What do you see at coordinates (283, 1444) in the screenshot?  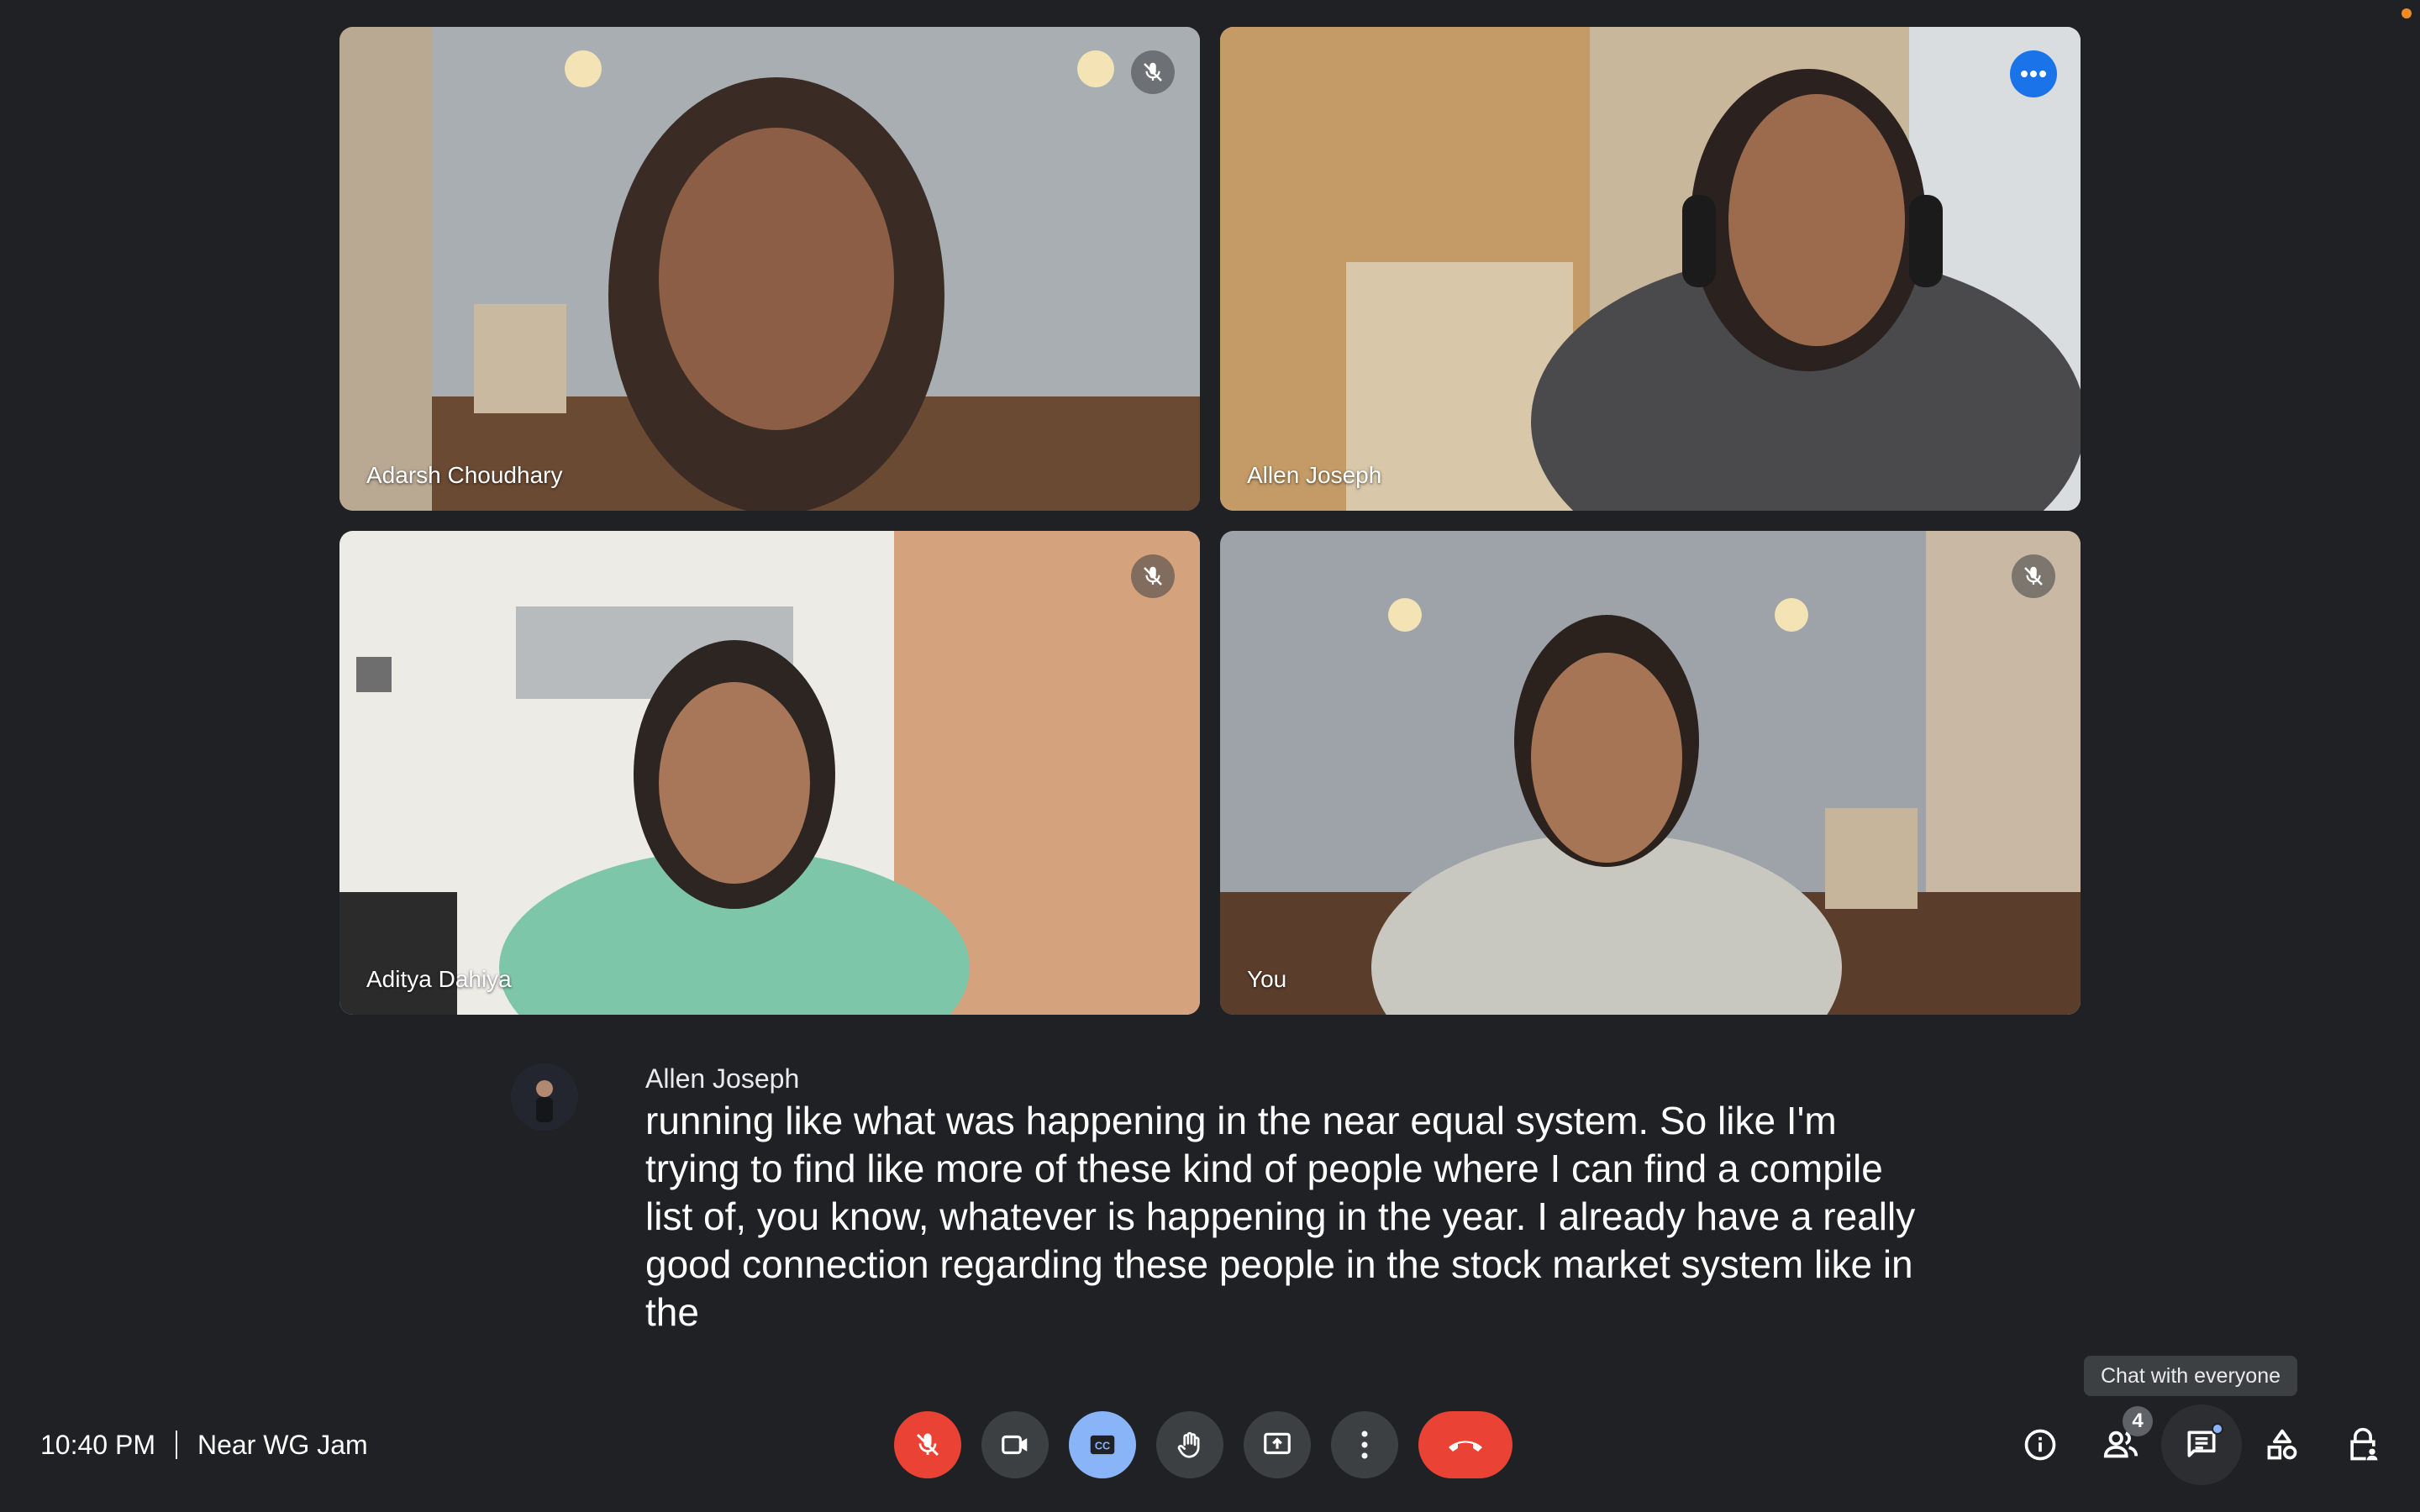 I see `meeting-title: Near WG Jam` at bounding box center [283, 1444].